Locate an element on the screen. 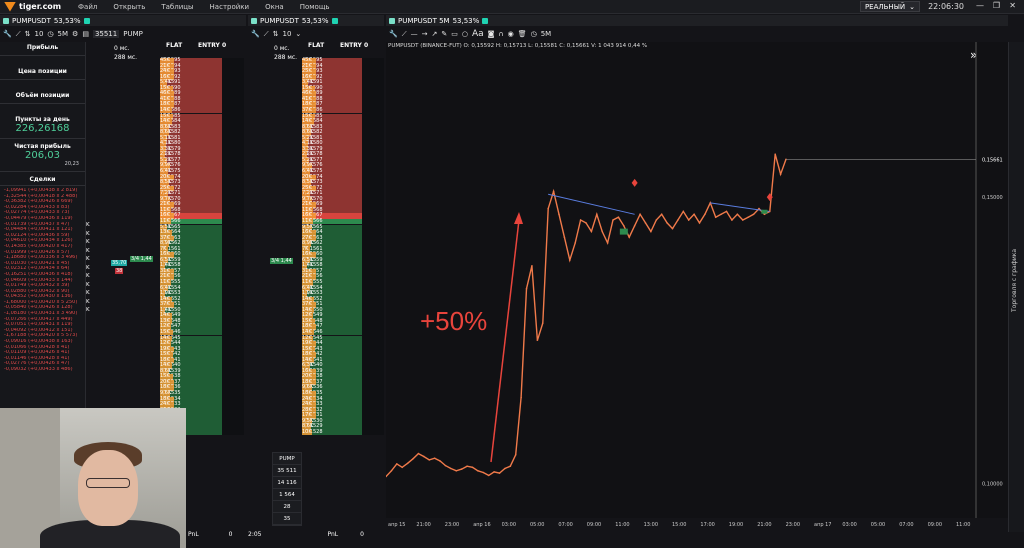 The width and height of the screenshot is (1024, 548). net-profit-value: 206,03 is located at coordinates (42, 155).